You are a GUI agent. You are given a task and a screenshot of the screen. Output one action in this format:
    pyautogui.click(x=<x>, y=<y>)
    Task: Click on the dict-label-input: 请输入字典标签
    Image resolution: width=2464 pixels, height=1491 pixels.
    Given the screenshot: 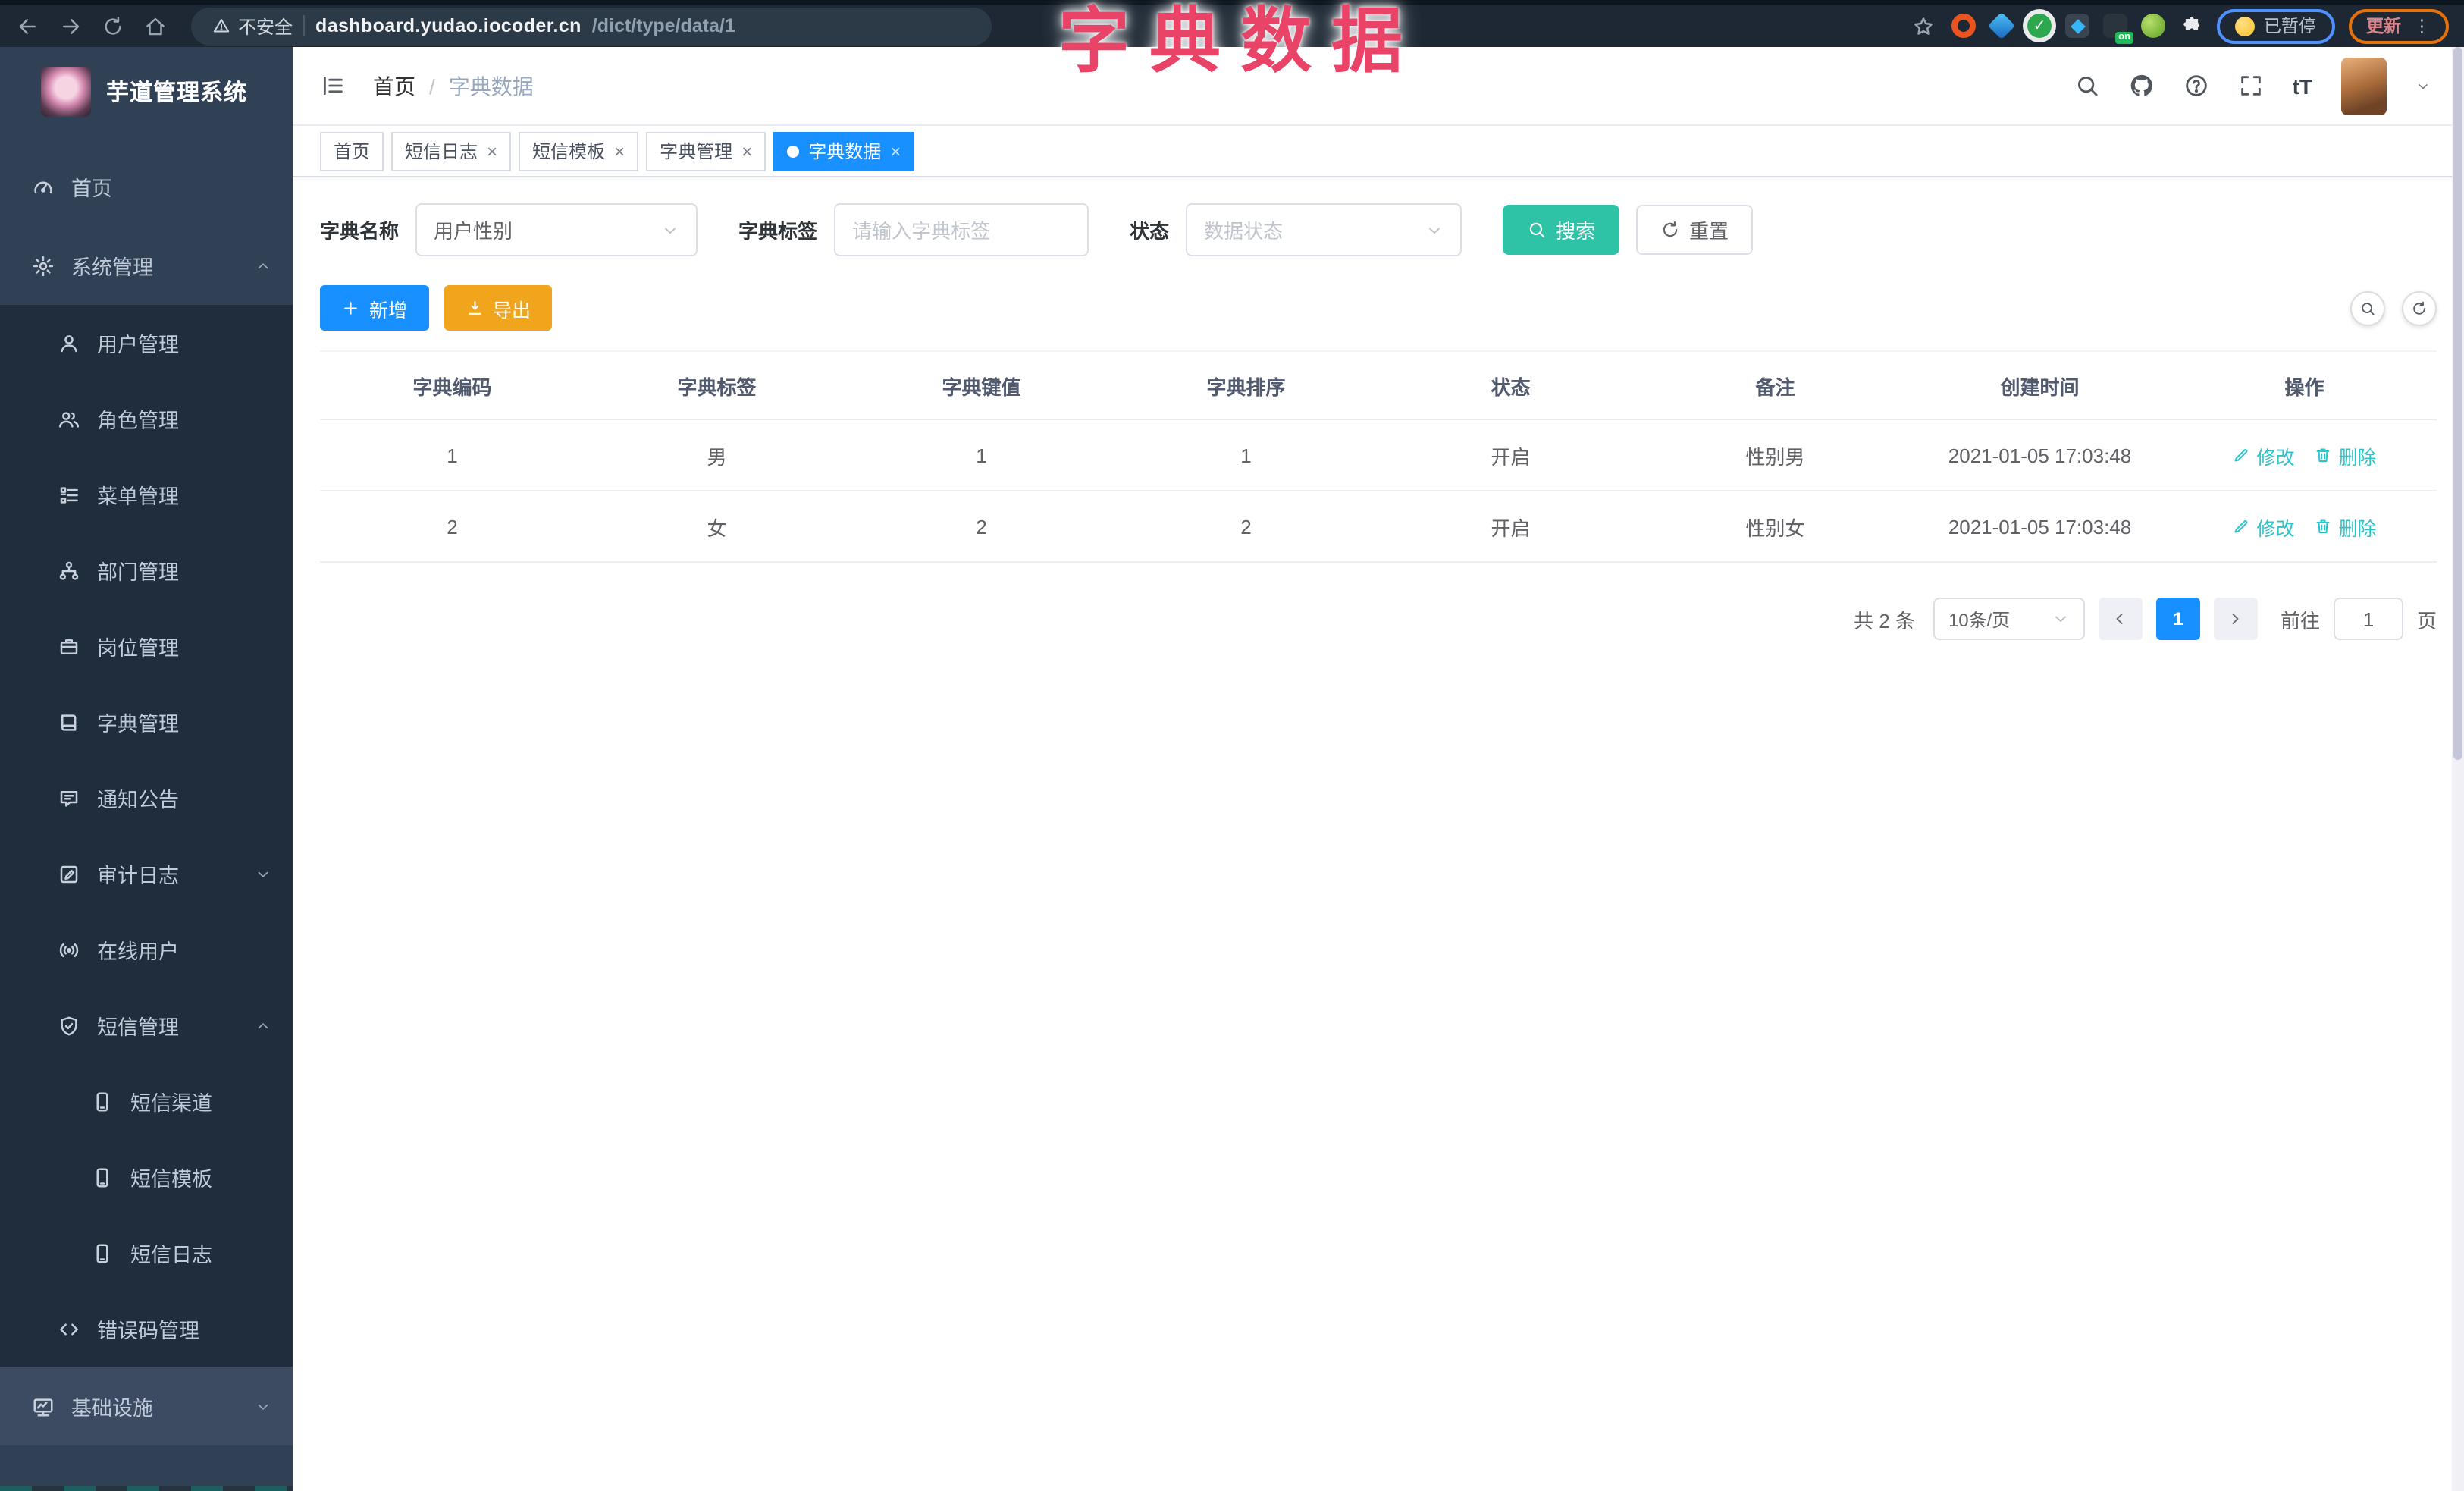 What is the action you would take?
    pyautogui.click(x=962, y=229)
    